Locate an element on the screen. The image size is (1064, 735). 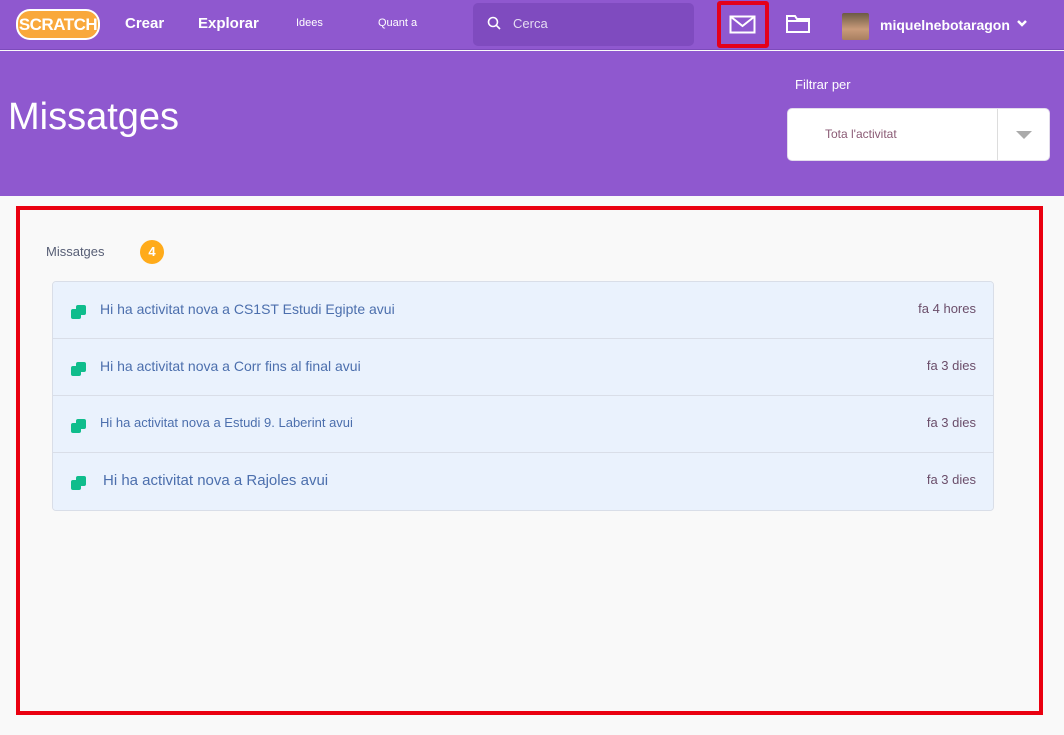
scratch-logo: SCRATCH is located at coordinates (58, 24).